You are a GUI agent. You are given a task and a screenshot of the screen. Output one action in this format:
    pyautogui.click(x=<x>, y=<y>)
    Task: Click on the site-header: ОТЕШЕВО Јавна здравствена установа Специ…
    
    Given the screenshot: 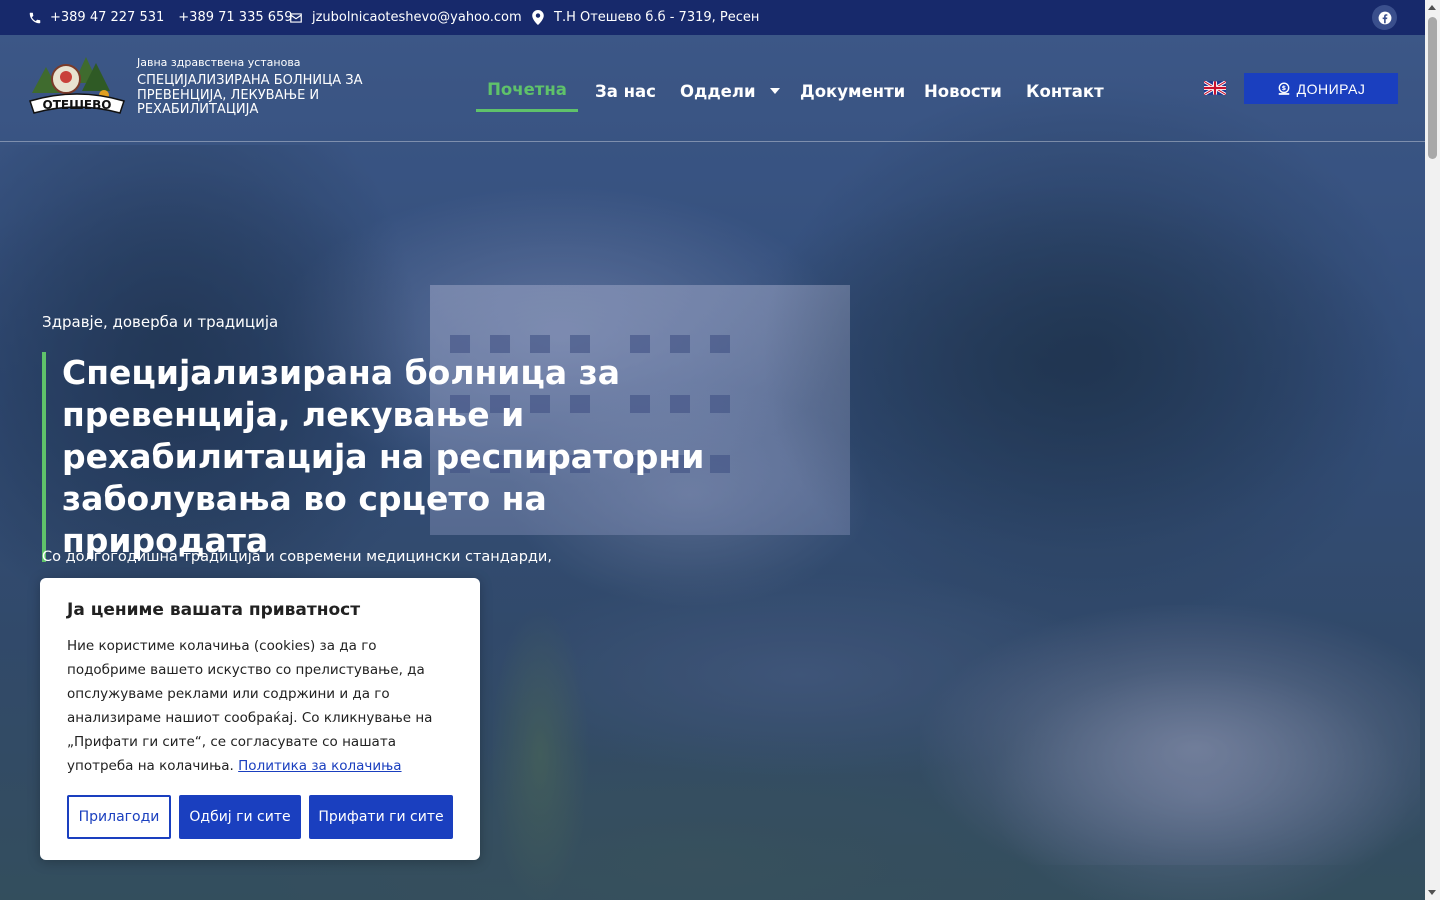 What is the action you would take?
    pyautogui.click(x=712, y=88)
    